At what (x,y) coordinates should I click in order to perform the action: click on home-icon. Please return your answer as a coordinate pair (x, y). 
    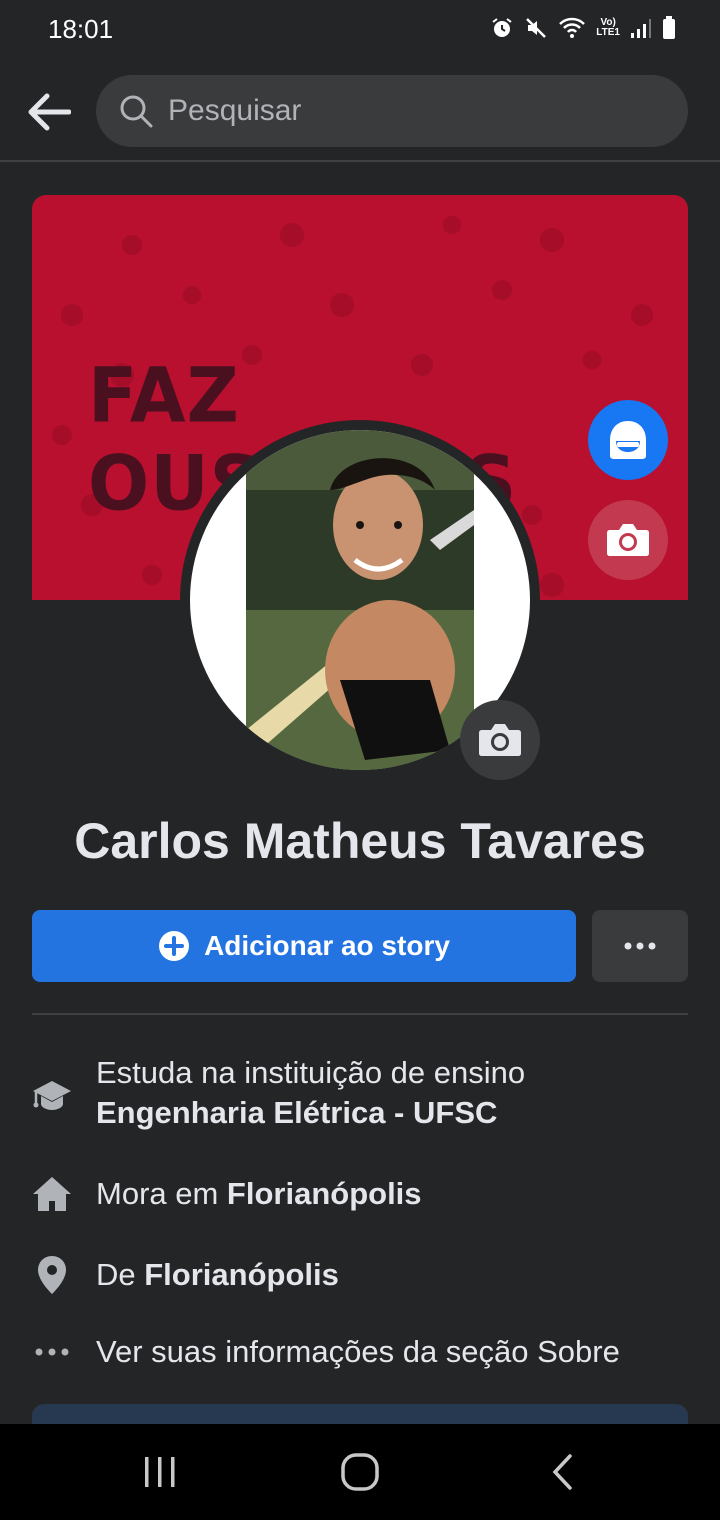
    Looking at the image, I should click on (52, 1194).